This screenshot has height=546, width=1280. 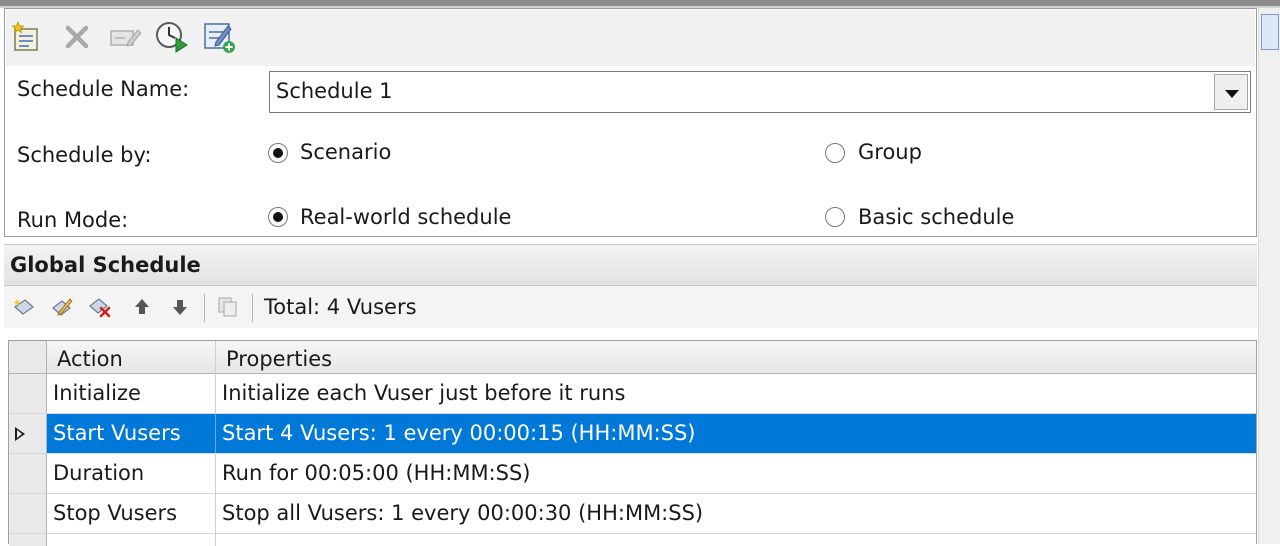 What do you see at coordinates (736, 540) in the screenshot?
I see `properties-cell-empty` at bounding box center [736, 540].